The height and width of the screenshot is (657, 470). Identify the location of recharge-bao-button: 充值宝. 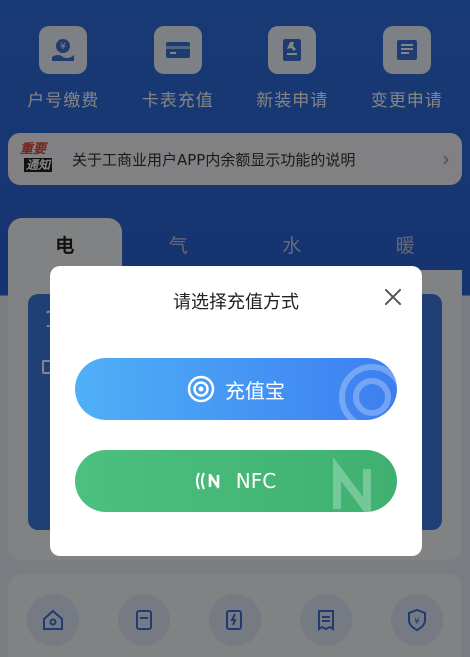
(236, 389).